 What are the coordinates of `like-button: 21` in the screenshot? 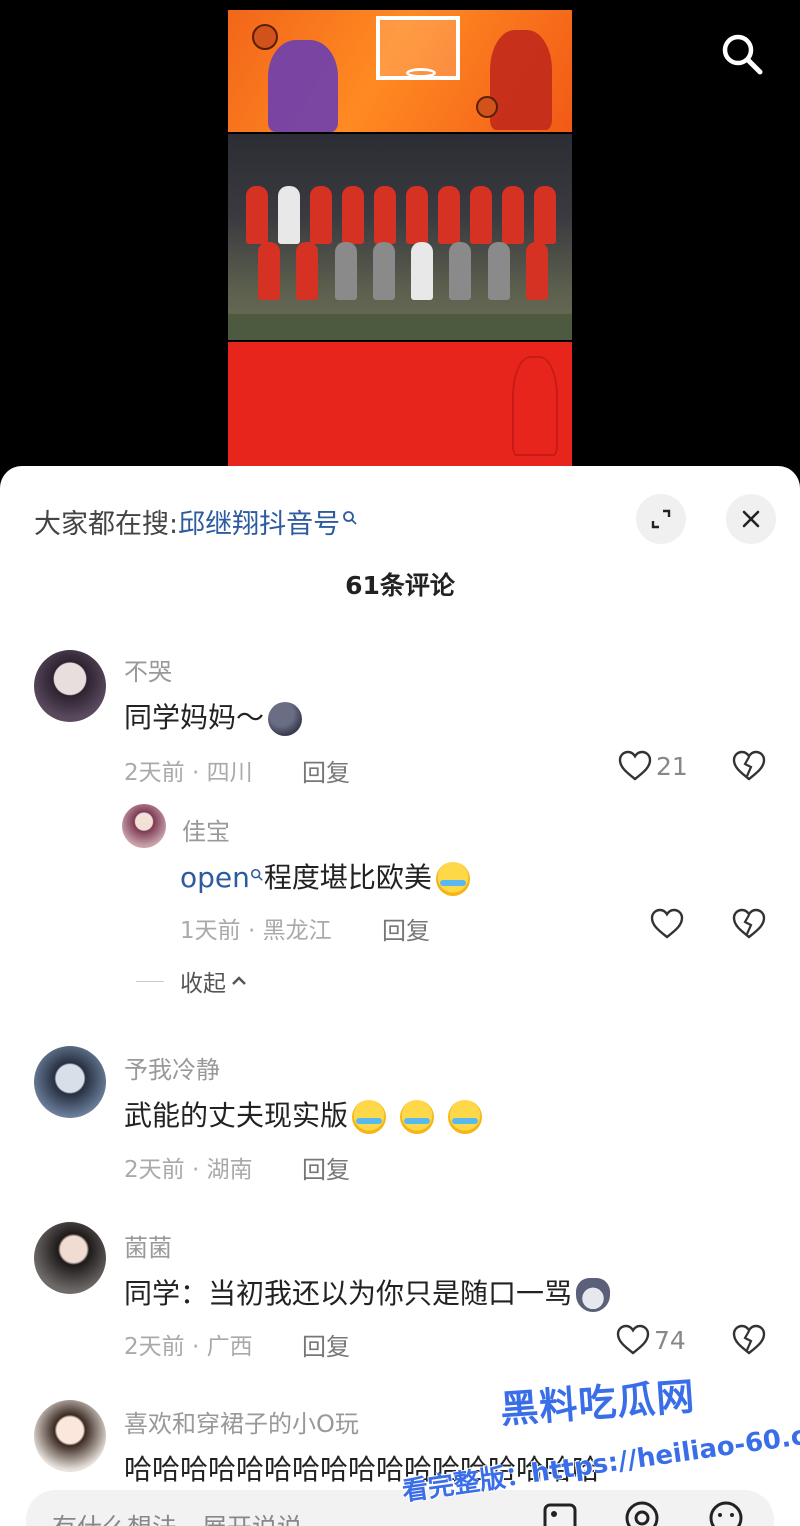 It's located at (653, 766).